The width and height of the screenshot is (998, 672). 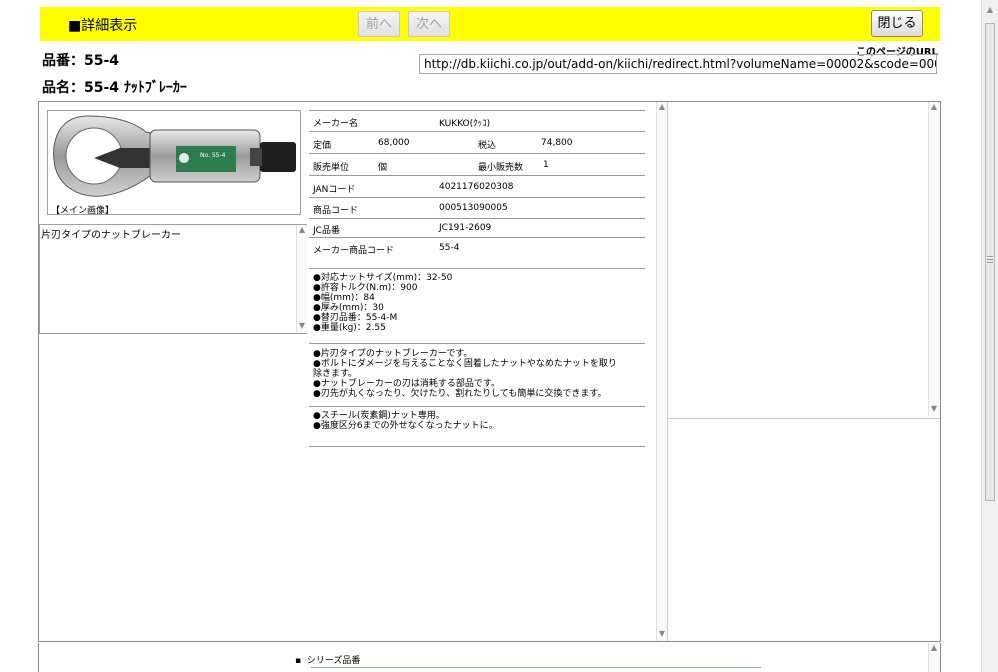 I want to click on jc-value: JC191-2609, so click(x=465, y=228).